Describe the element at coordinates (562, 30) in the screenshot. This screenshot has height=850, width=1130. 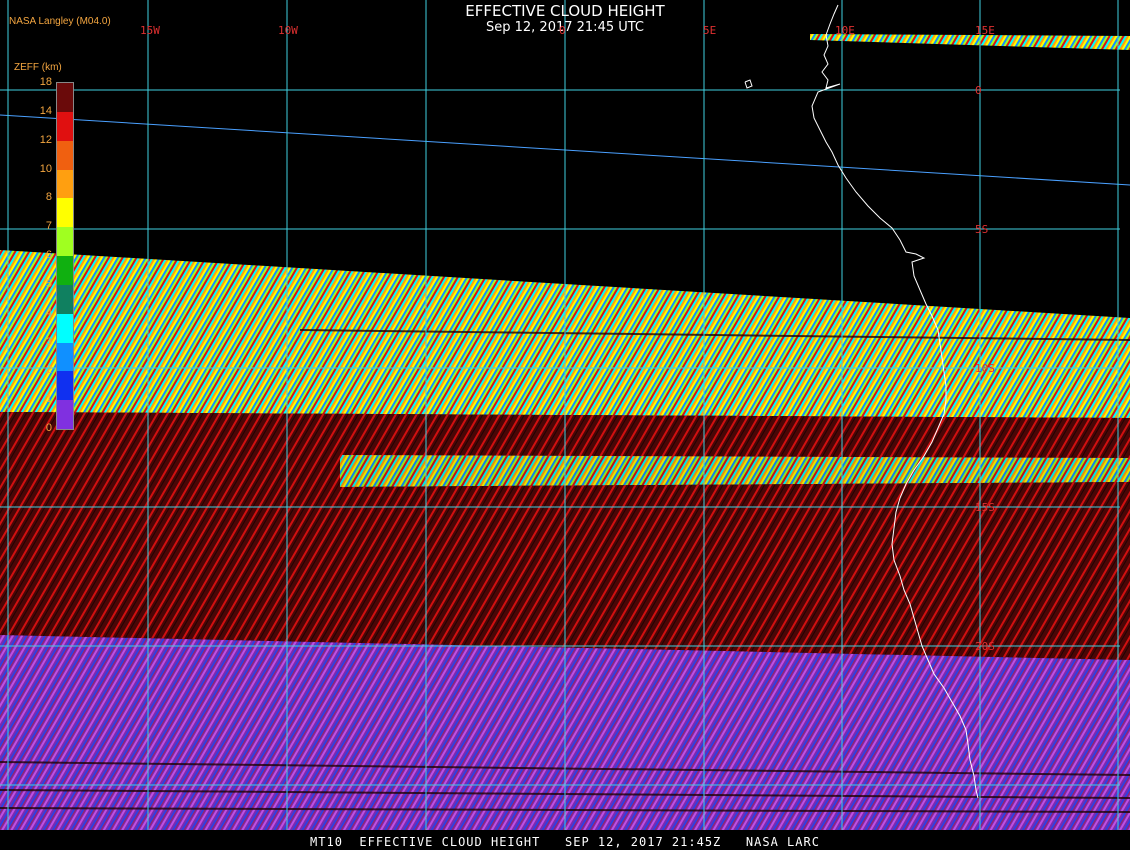
I see `lon-label-0: 0` at that location.